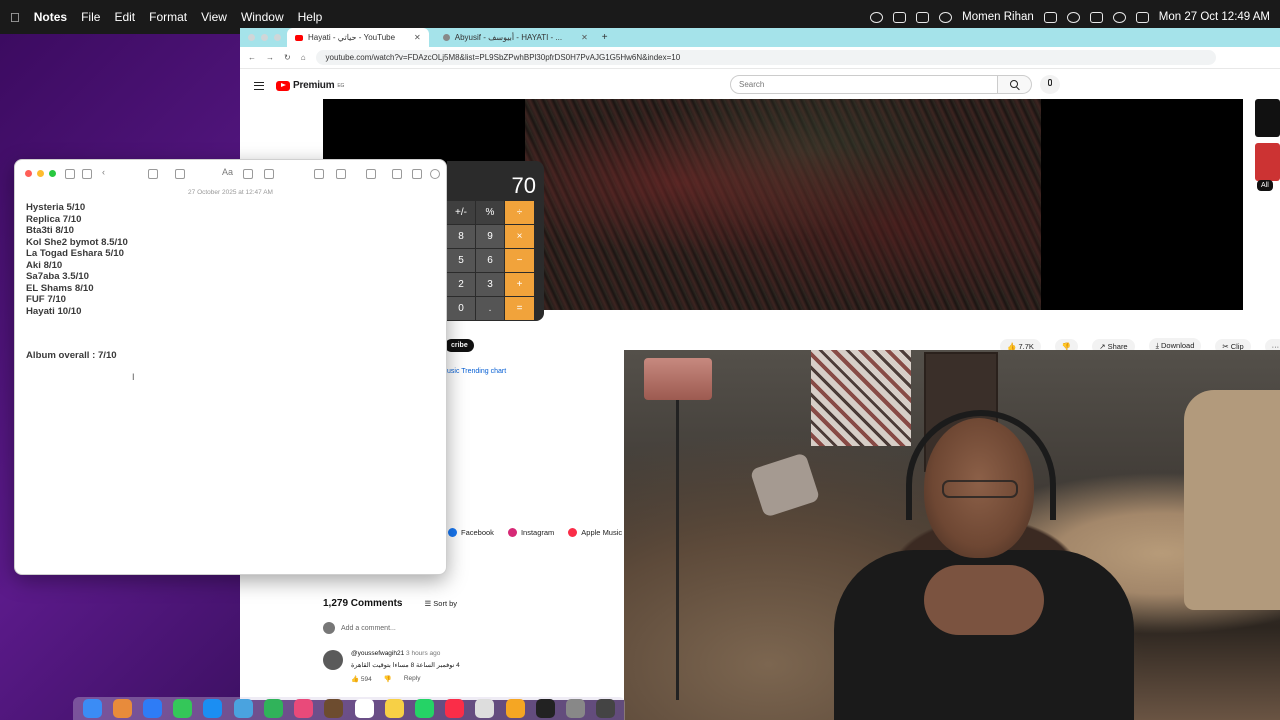  What do you see at coordinates (864, 84) in the screenshot?
I see `search-input: Search` at bounding box center [864, 84].